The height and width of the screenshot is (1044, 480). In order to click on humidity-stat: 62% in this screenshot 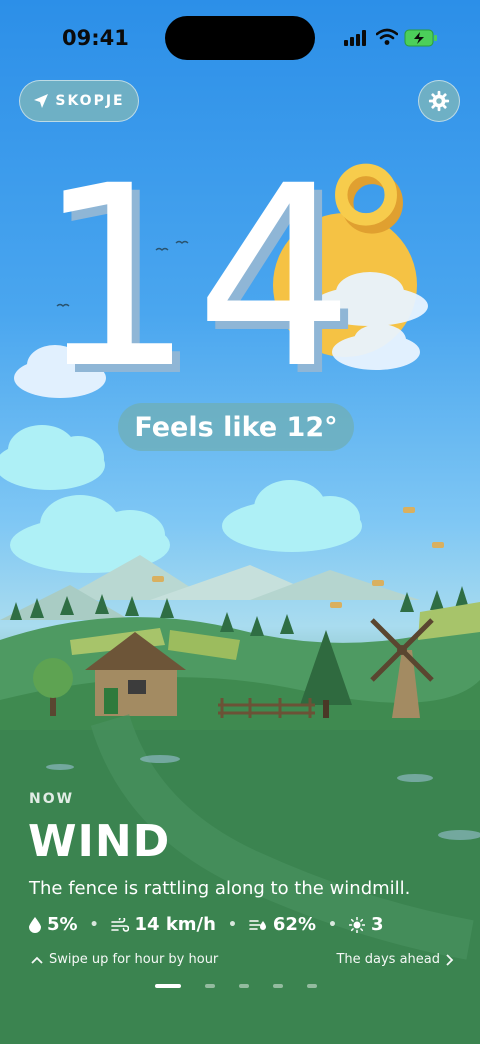, I will do `click(282, 924)`.